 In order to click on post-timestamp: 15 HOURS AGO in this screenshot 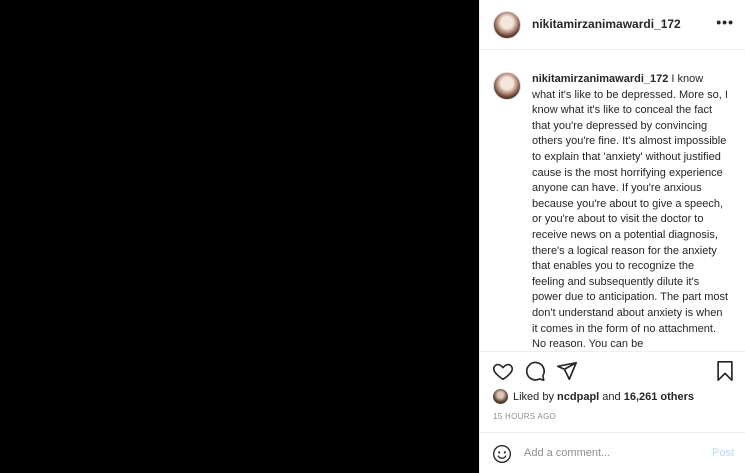, I will do `click(524, 416)`.